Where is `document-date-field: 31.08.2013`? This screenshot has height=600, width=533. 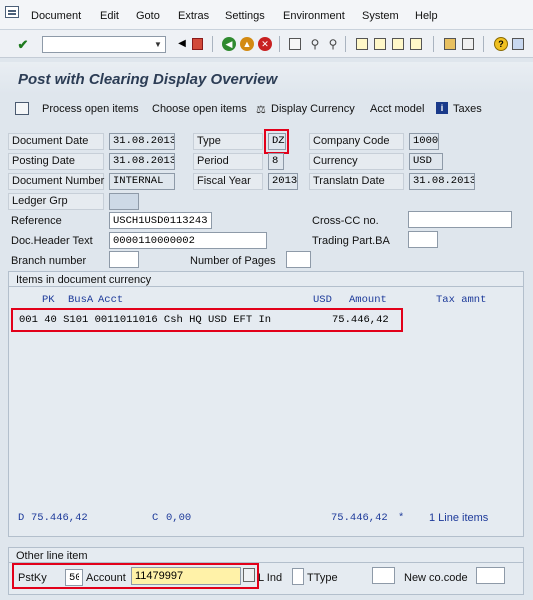 document-date-field: 31.08.2013 is located at coordinates (142, 141).